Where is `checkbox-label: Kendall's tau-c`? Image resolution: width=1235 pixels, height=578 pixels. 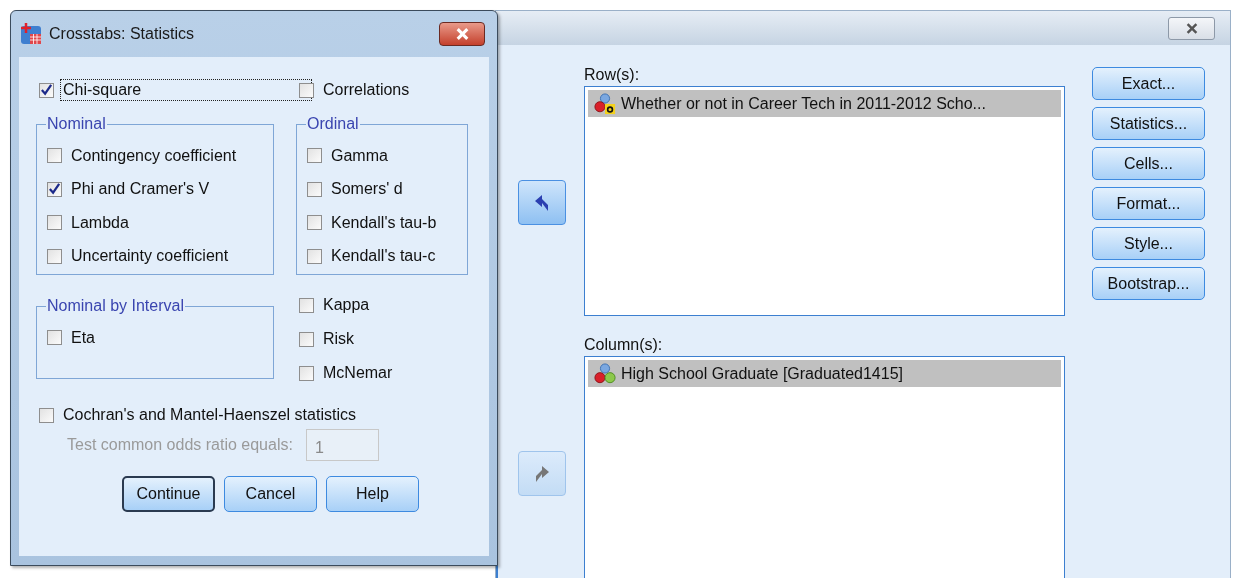 checkbox-label: Kendall's tau-c is located at coordinates (383, 256).